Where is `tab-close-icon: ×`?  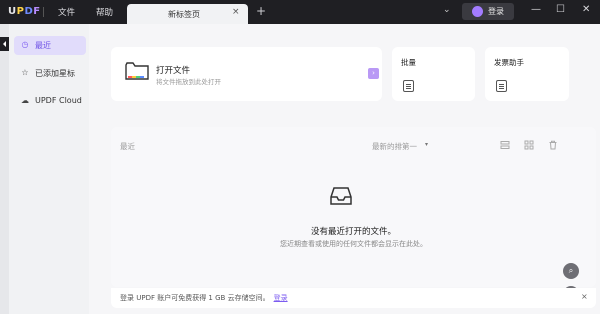
tab-close-icon: × is located at coordinates (236, 12).